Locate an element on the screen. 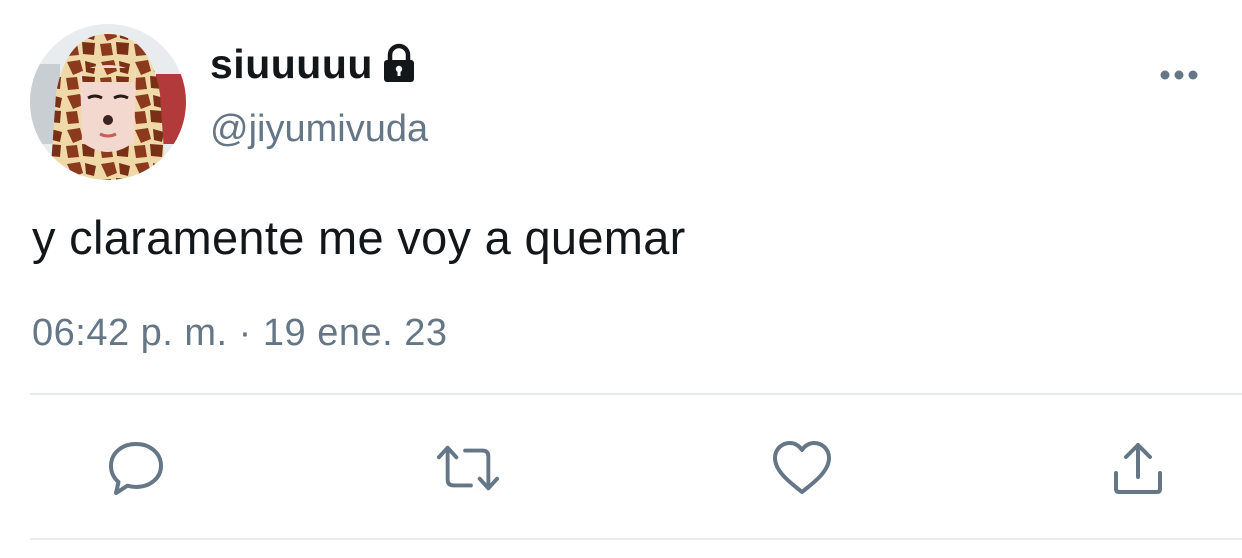  more-dots-icon is located at coordinates (1179, 75).